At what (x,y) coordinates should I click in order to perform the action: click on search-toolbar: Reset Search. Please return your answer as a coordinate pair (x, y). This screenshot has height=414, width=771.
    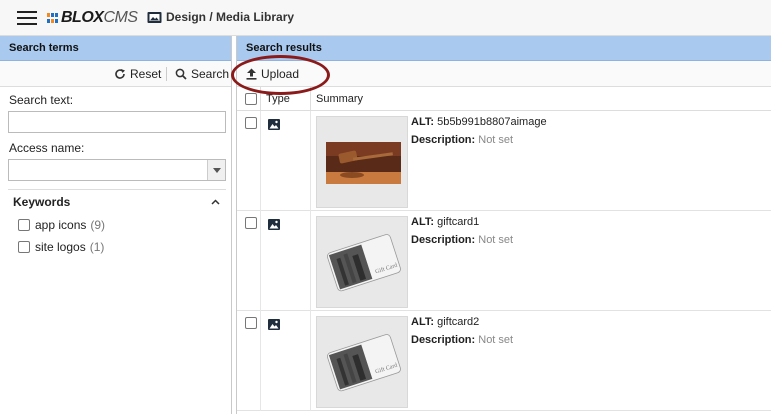
    Looking at the image, I should click on (115, 74).